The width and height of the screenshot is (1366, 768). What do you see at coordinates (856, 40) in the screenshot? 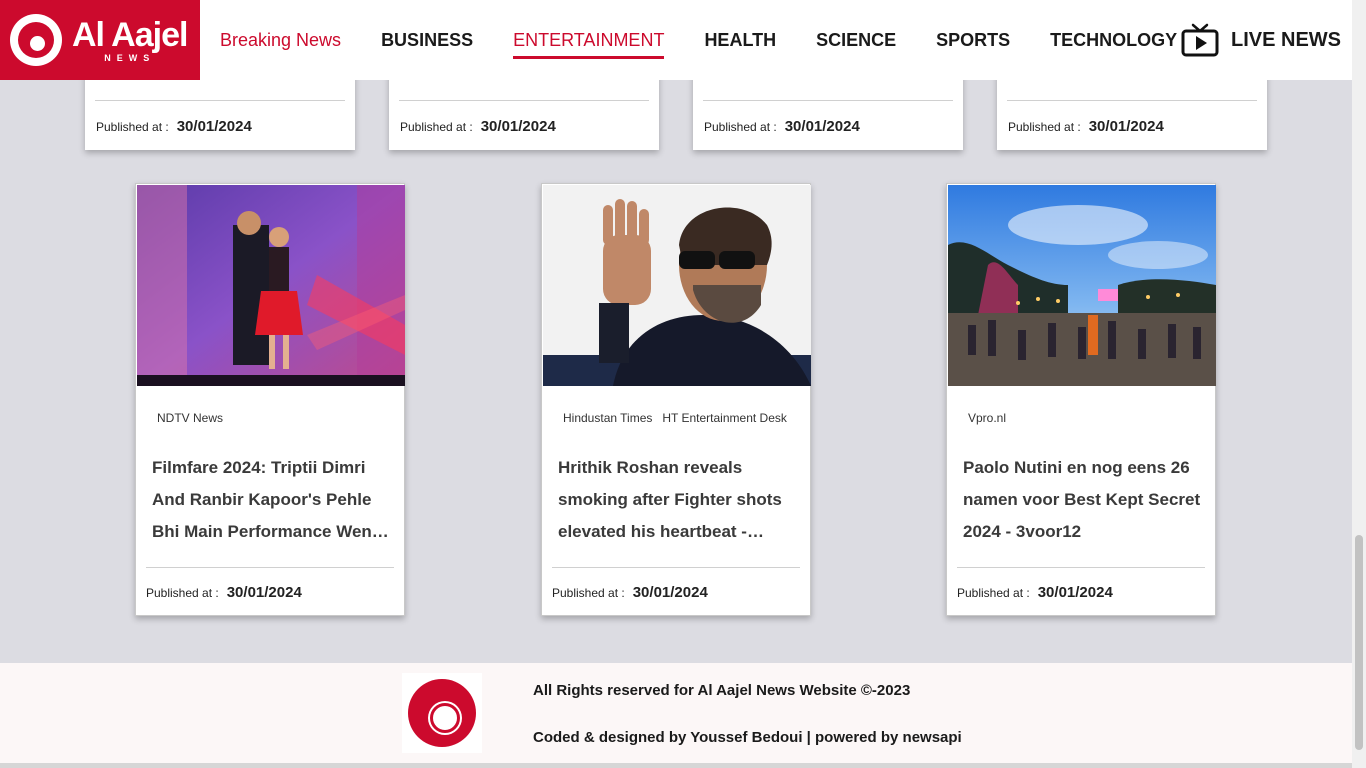
I see `nav-science: SCIENCE` at bounding box center [856, 40].